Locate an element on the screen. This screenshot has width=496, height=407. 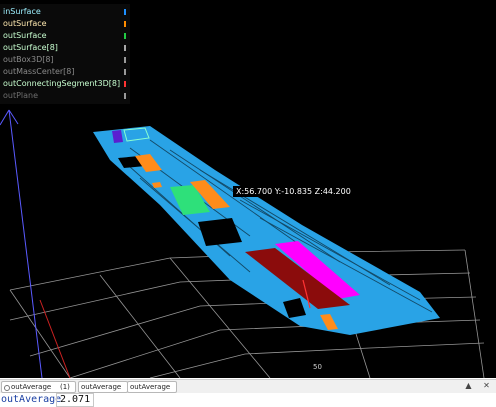
layer-item: outConnectingSegment3D[8] is located at coordinates (65, 84).